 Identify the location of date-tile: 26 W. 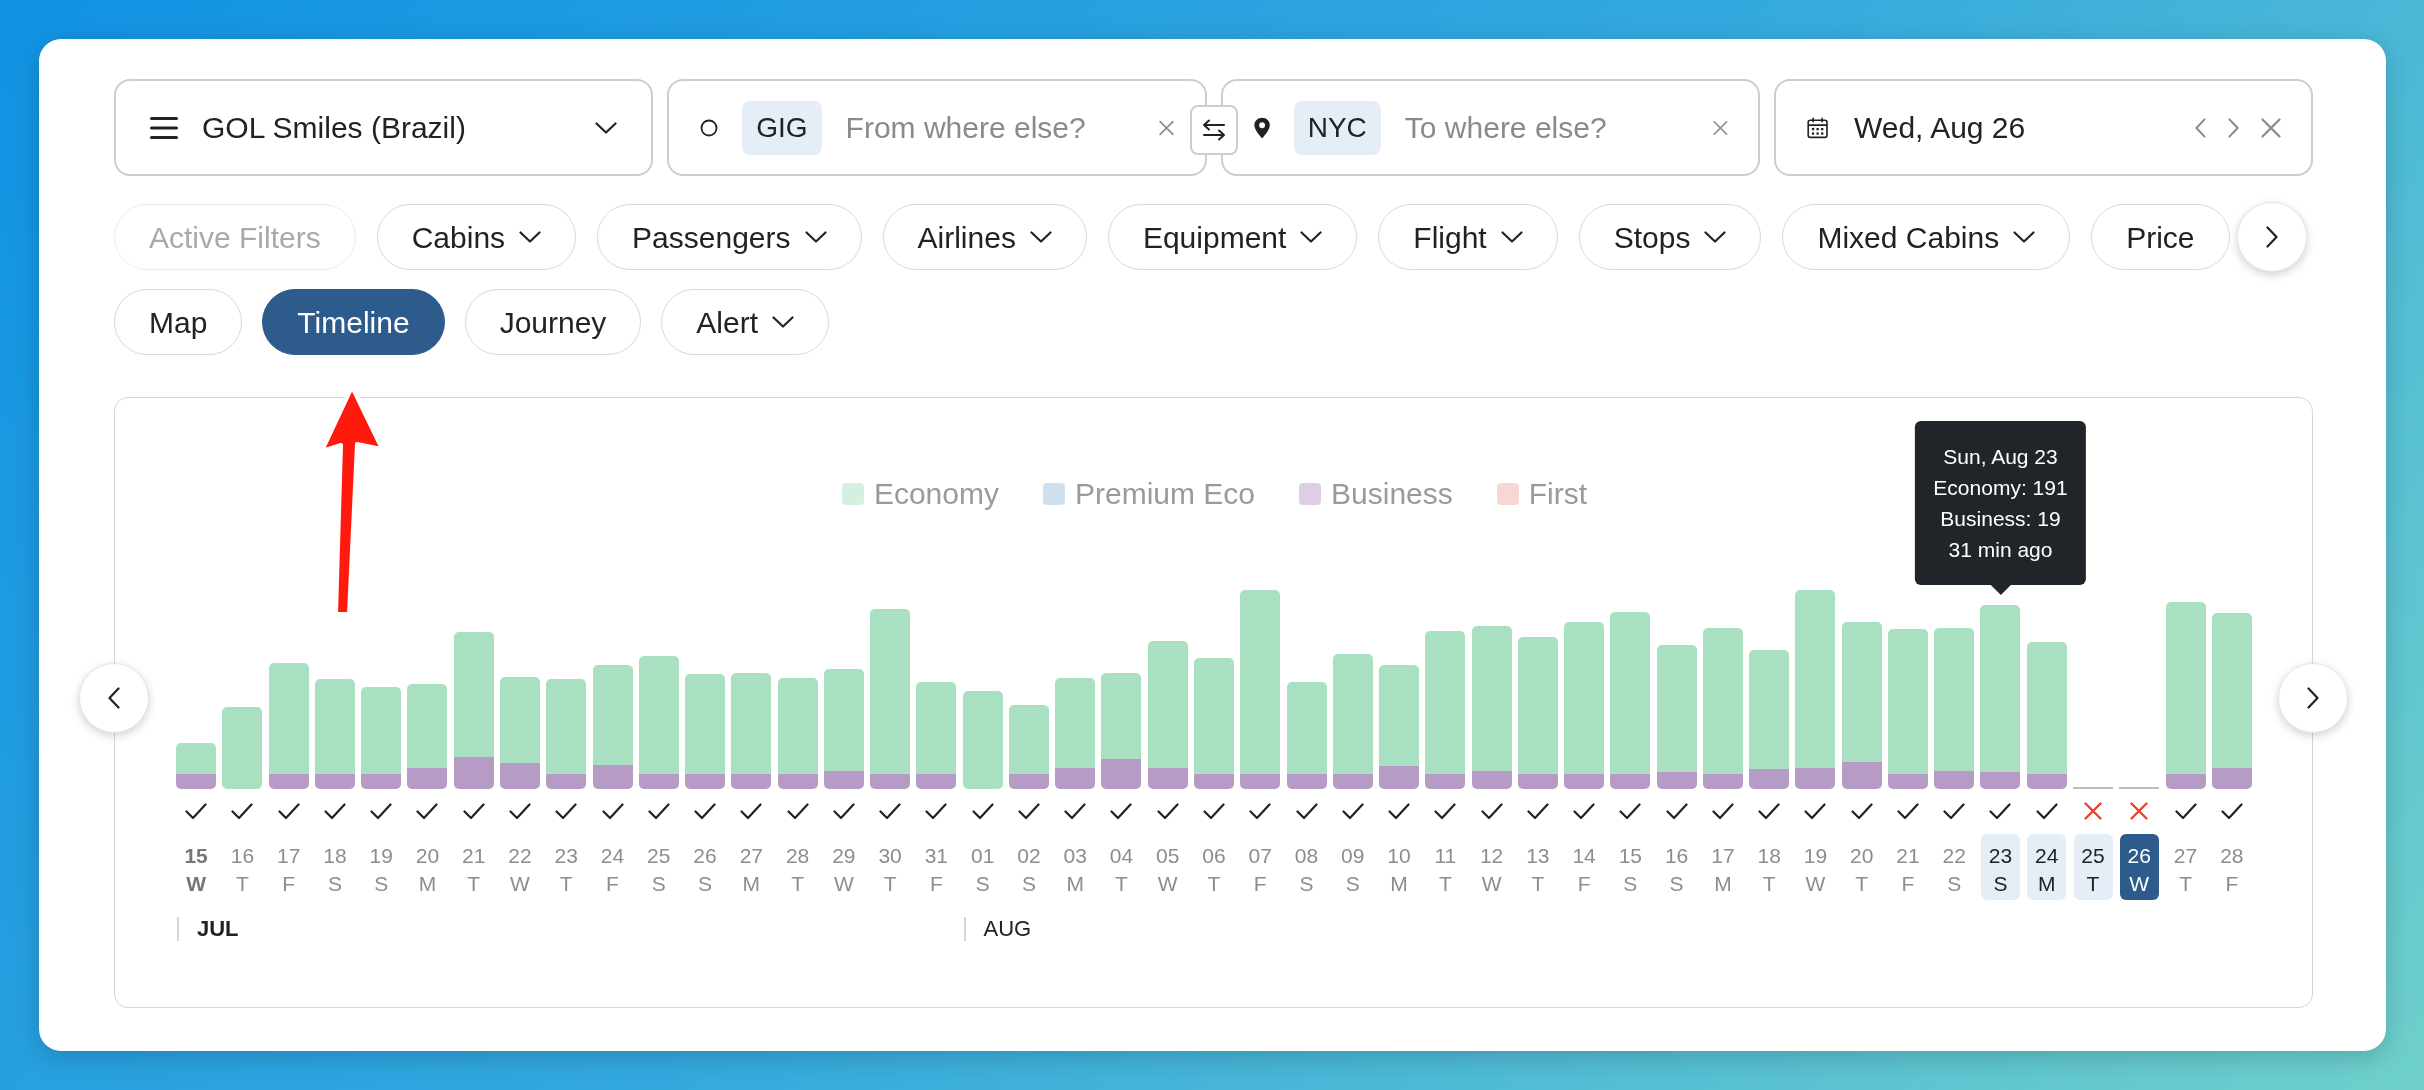
(2139, 867).